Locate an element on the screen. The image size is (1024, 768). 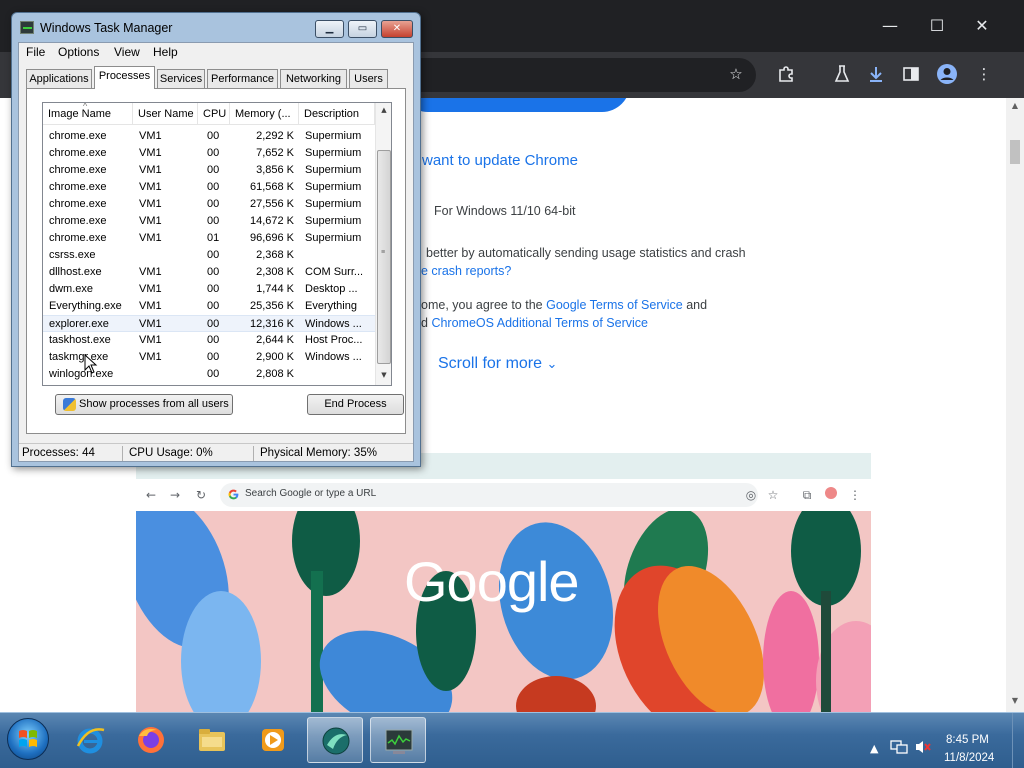
tab-applications: Applications is located at coordinates (59, 78).